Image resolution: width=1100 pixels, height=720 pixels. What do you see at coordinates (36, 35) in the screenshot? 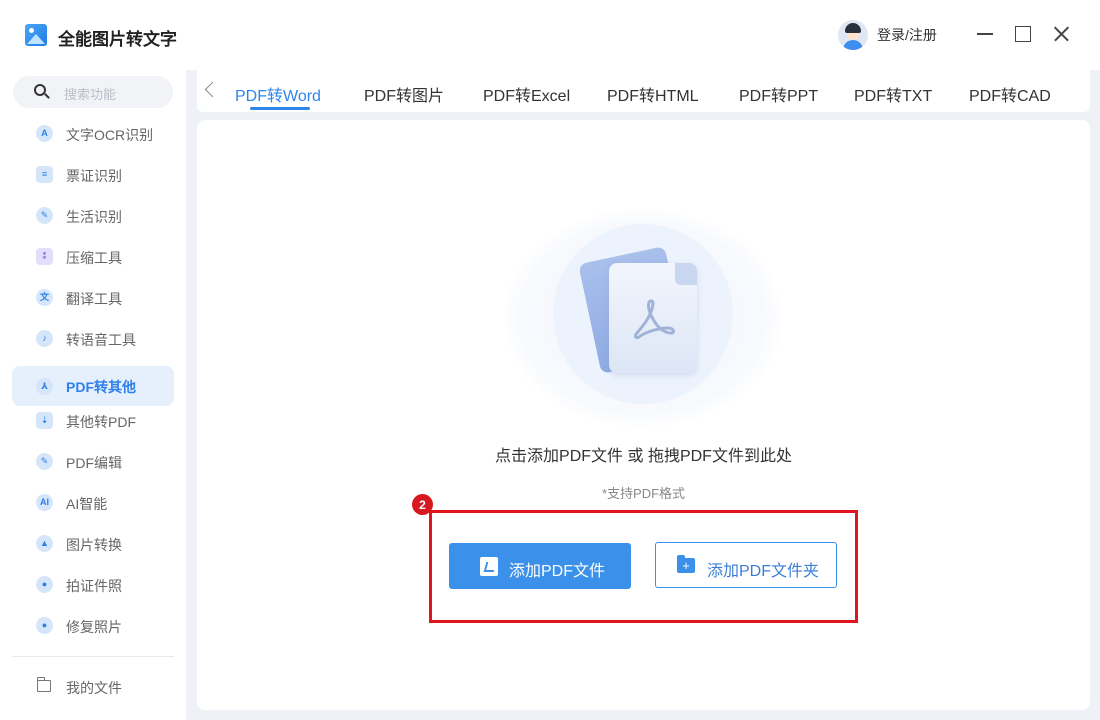
I see `app-logo-icon` at bounding box center [36, 35].